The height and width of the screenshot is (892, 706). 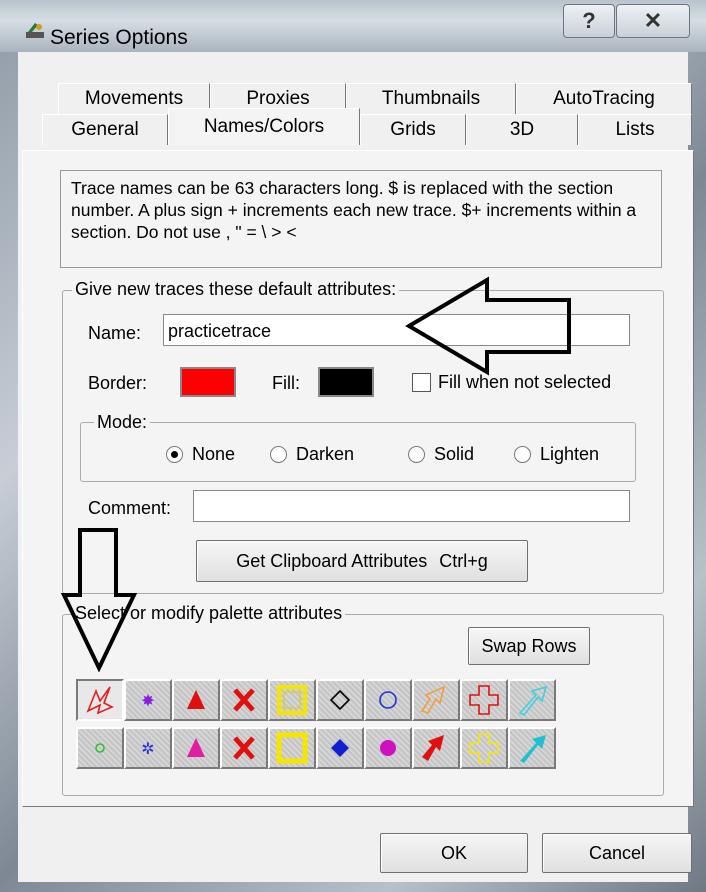 I want to click on black-diamond-icon, so click(x=340, y=700).